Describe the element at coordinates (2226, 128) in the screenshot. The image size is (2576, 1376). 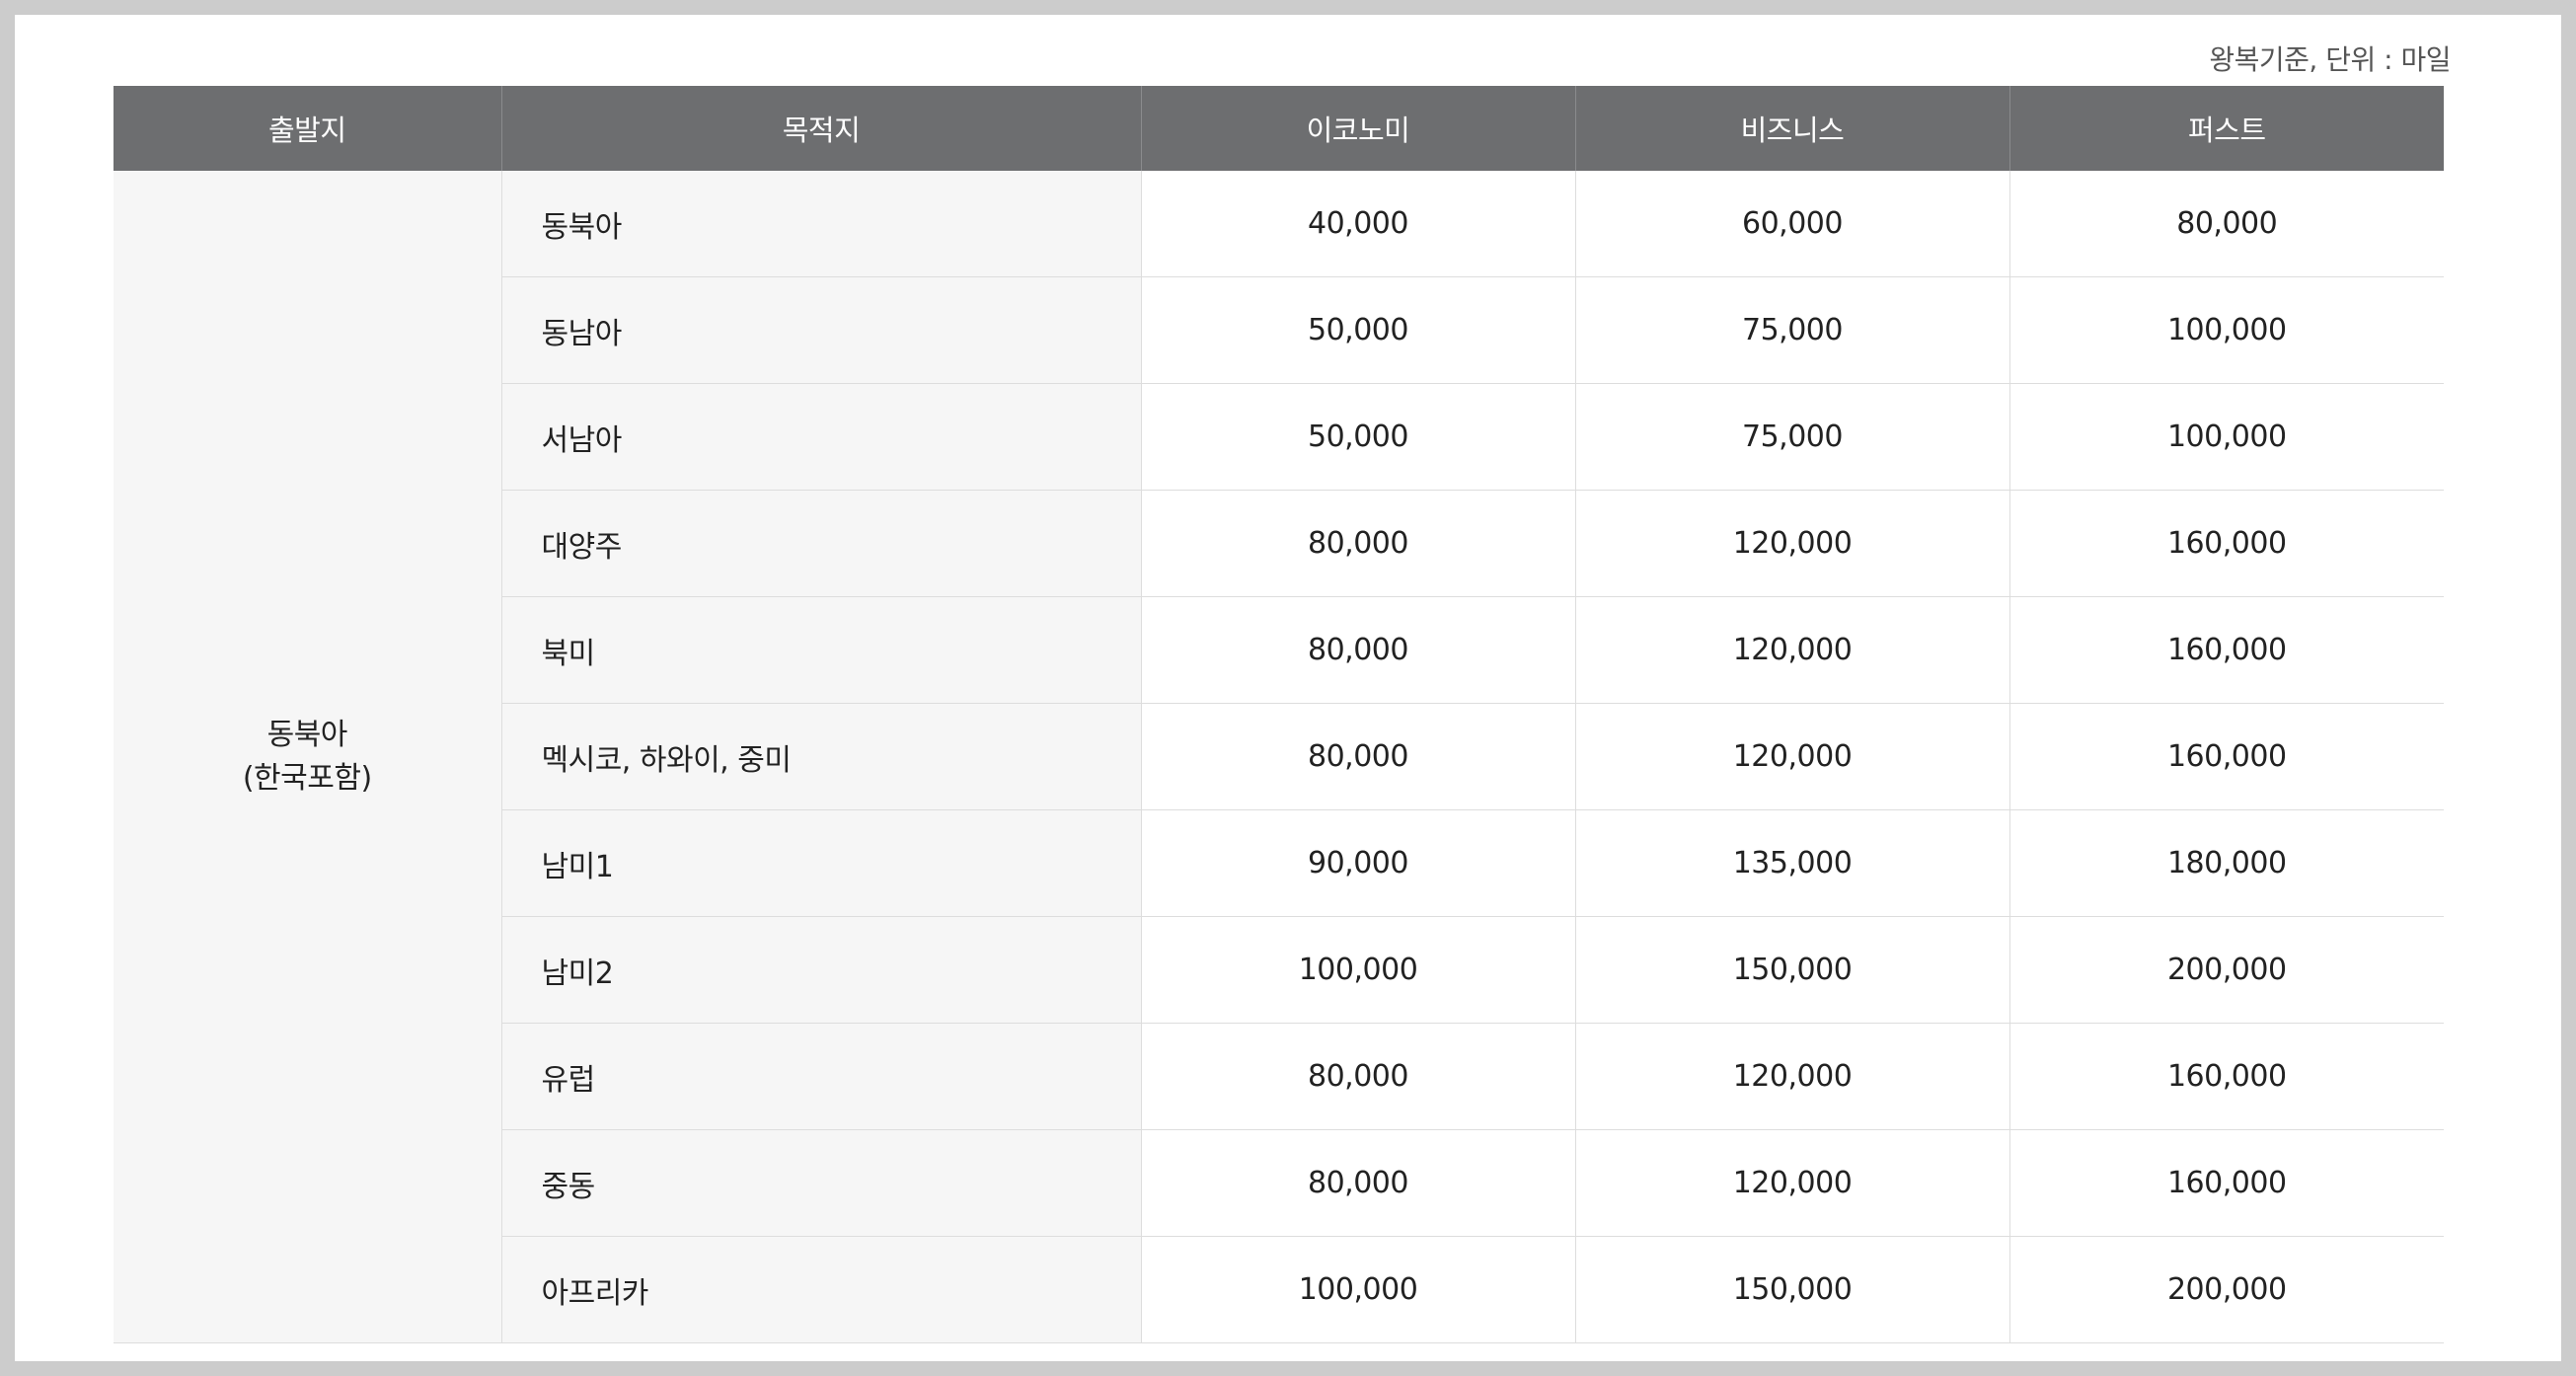
I see `header-first: 퍼스트` at that location.